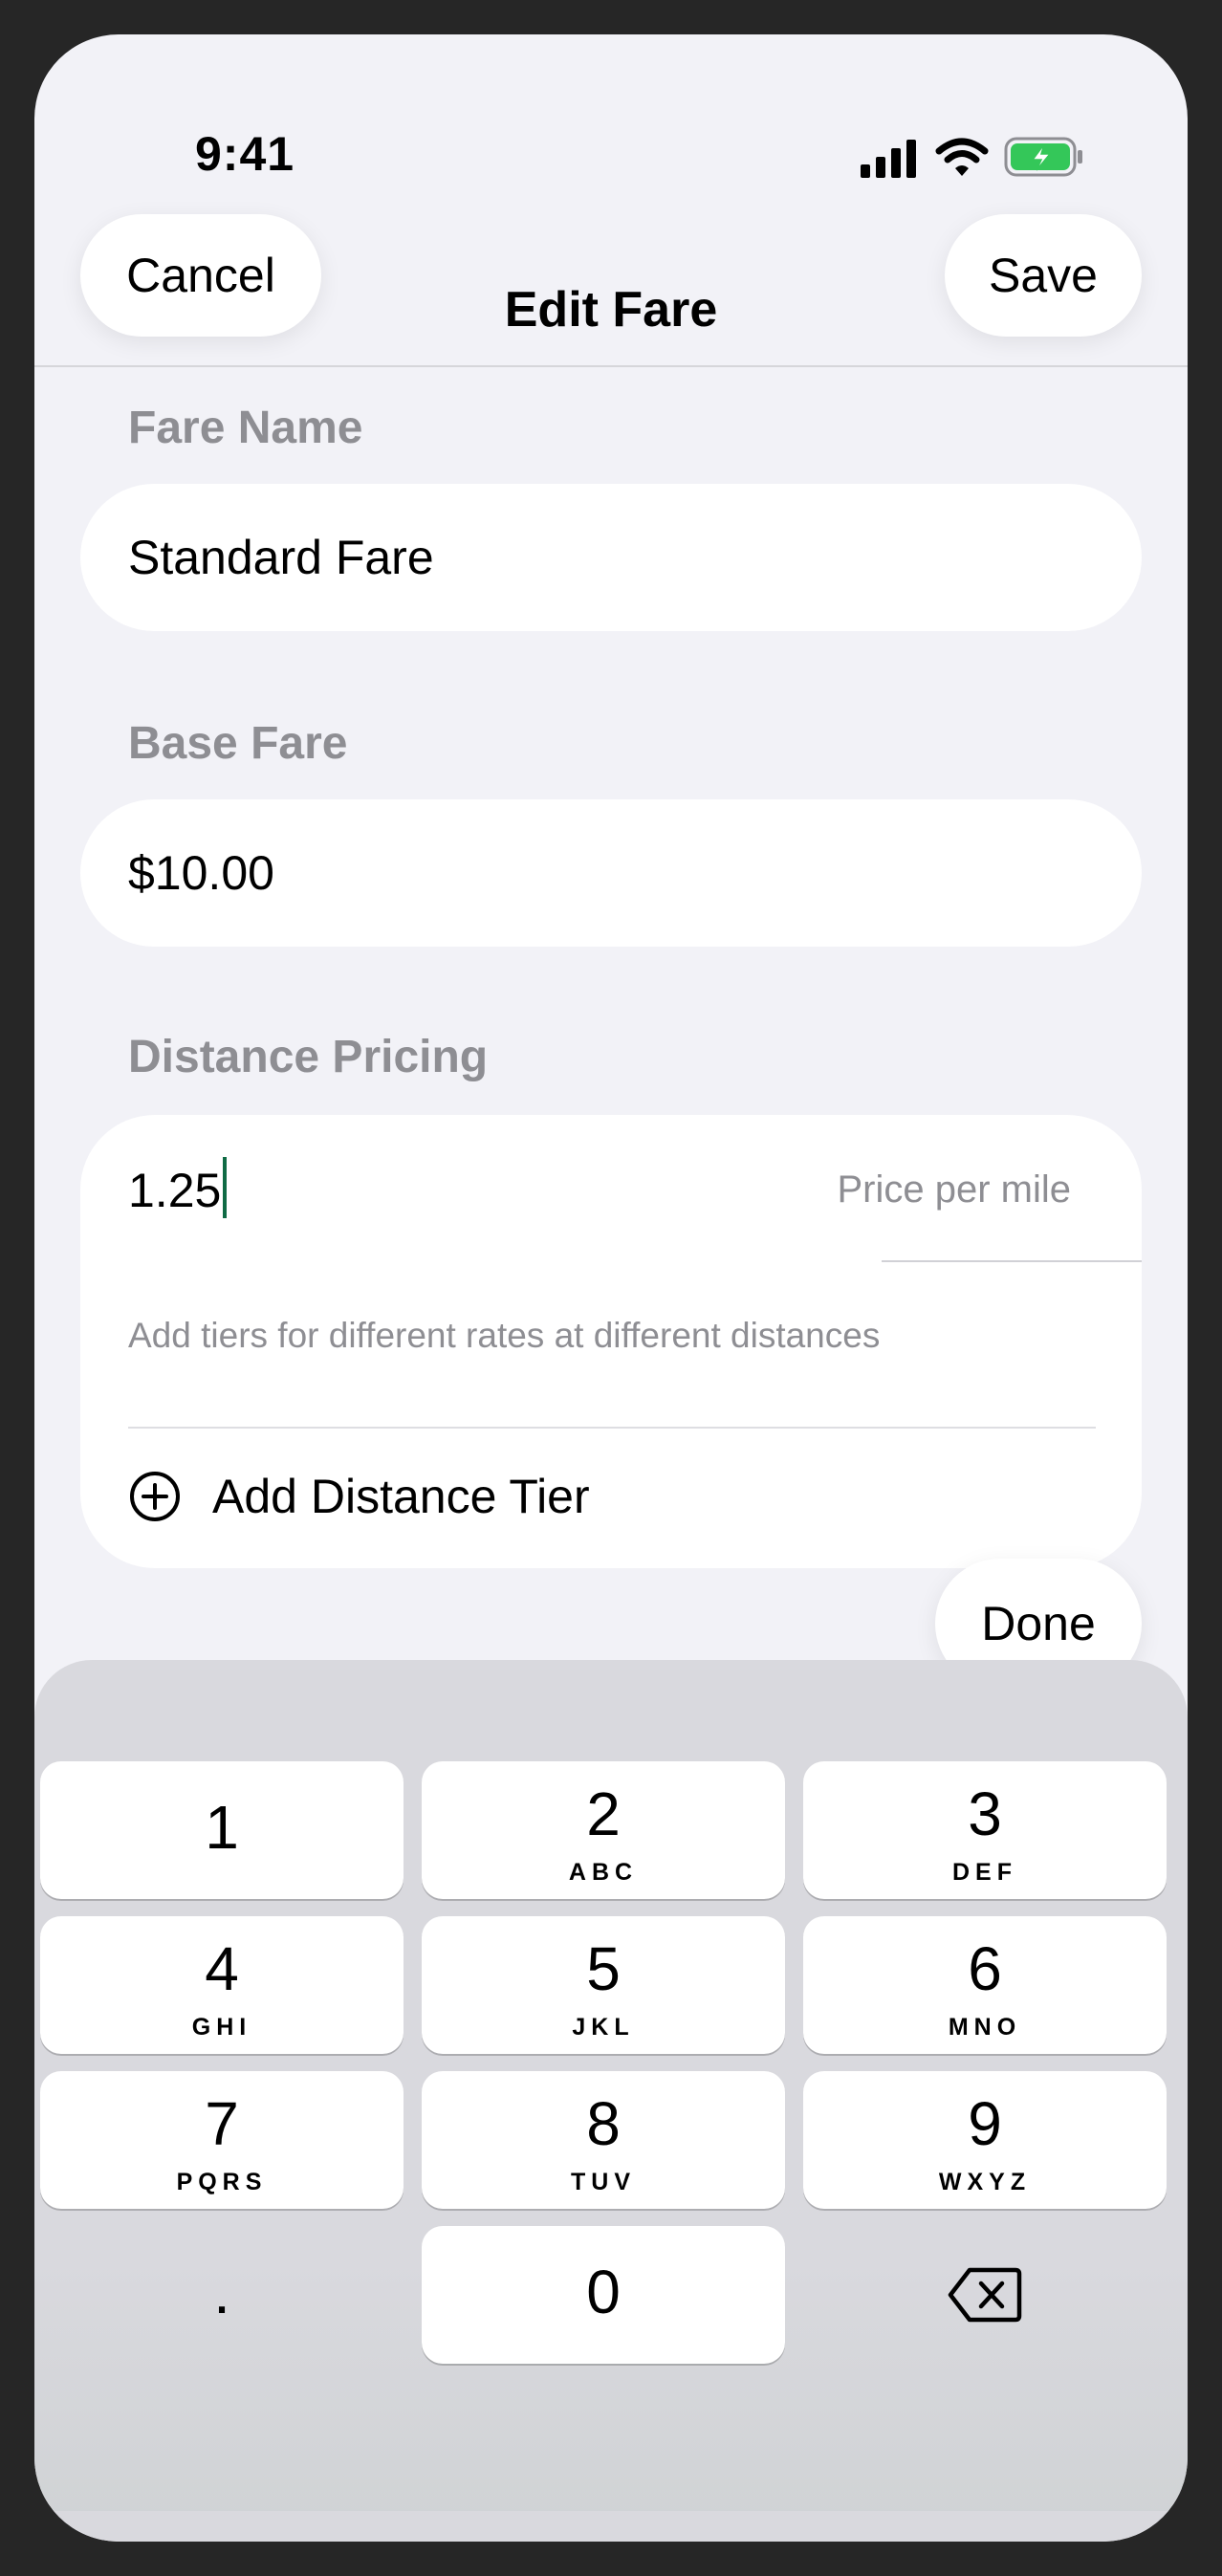 The height and width of the screenshot is (2576, 1222). Describe the element at coordinates (984, 1872) in the screenshot. I see `key-letters: DEF` at that location.